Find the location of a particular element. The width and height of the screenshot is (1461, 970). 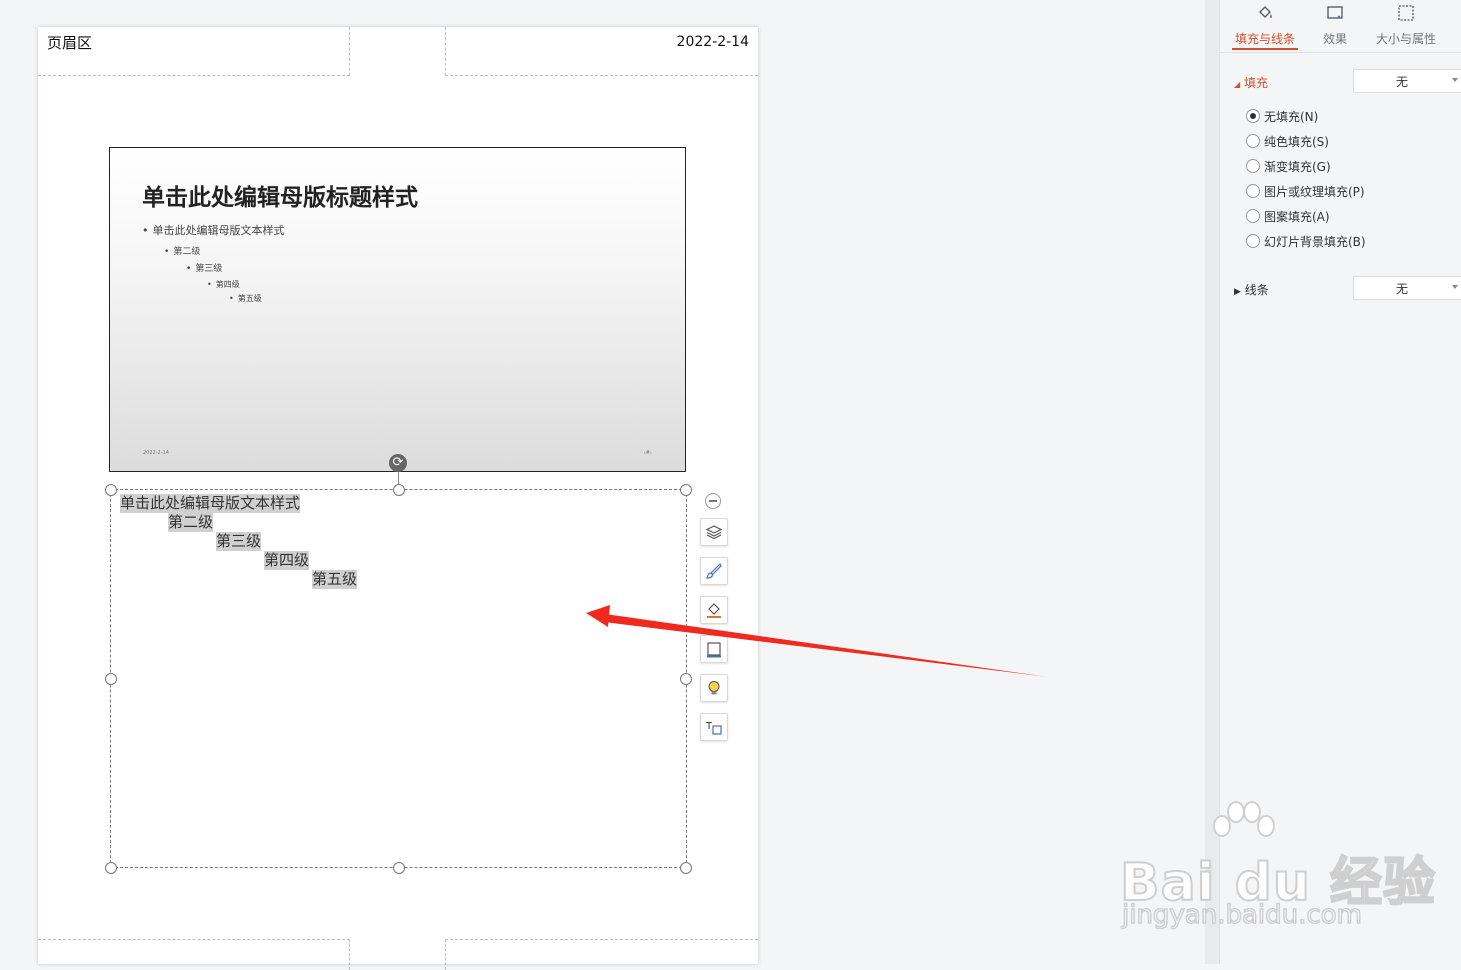

baidu-jingyan-watermark: Bai du 经验 jingyan.baidu.com is located at coordinates (1277, 870).